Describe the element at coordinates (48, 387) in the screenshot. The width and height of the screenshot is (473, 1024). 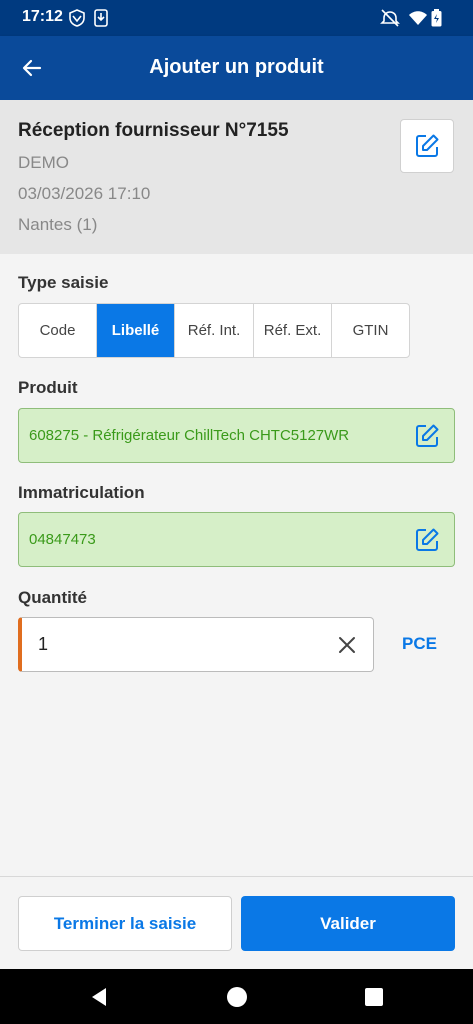
I see `produit-label: Produit` at that location.